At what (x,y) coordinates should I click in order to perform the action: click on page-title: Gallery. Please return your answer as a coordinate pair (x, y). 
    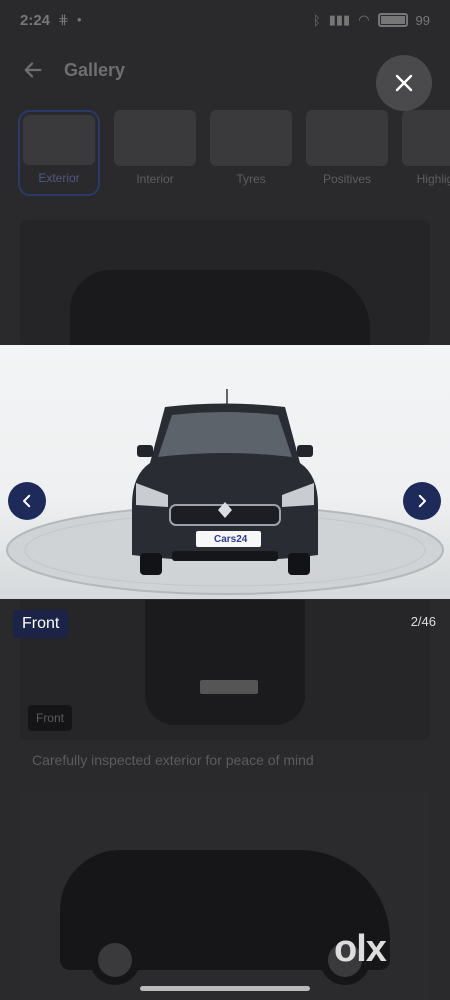
    Looking at the image, I should click on (95, 69).